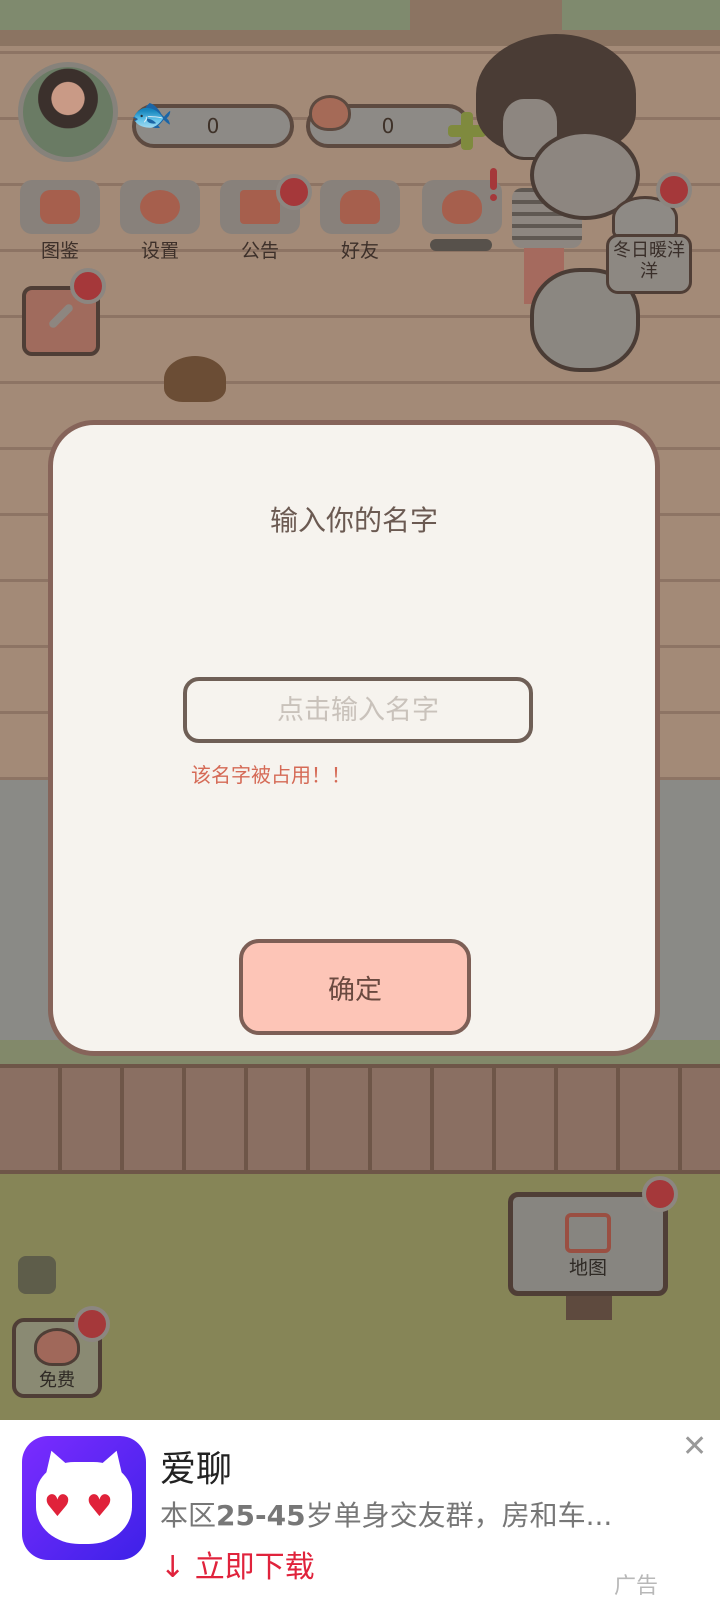 The width and height of the screenshot is (720, 1600). Describe the element at coordinates (641, 15) in the screenshot. I see `window-right` at that location.